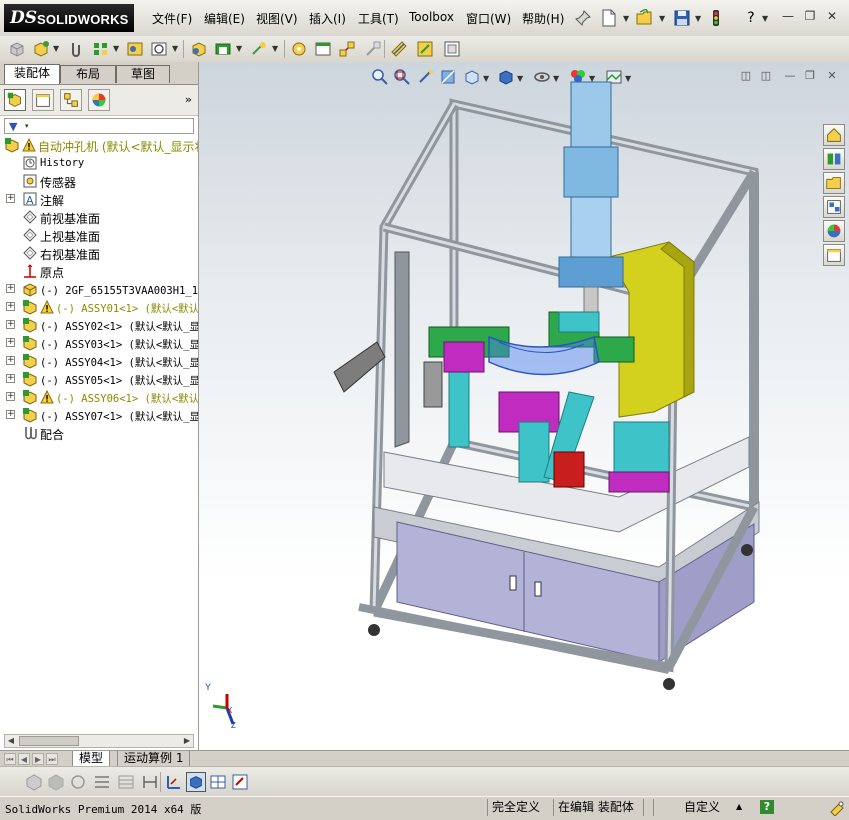 The image size is (849, 820). I want to click on scroll-left-icon: ◀, so click(11, 741).